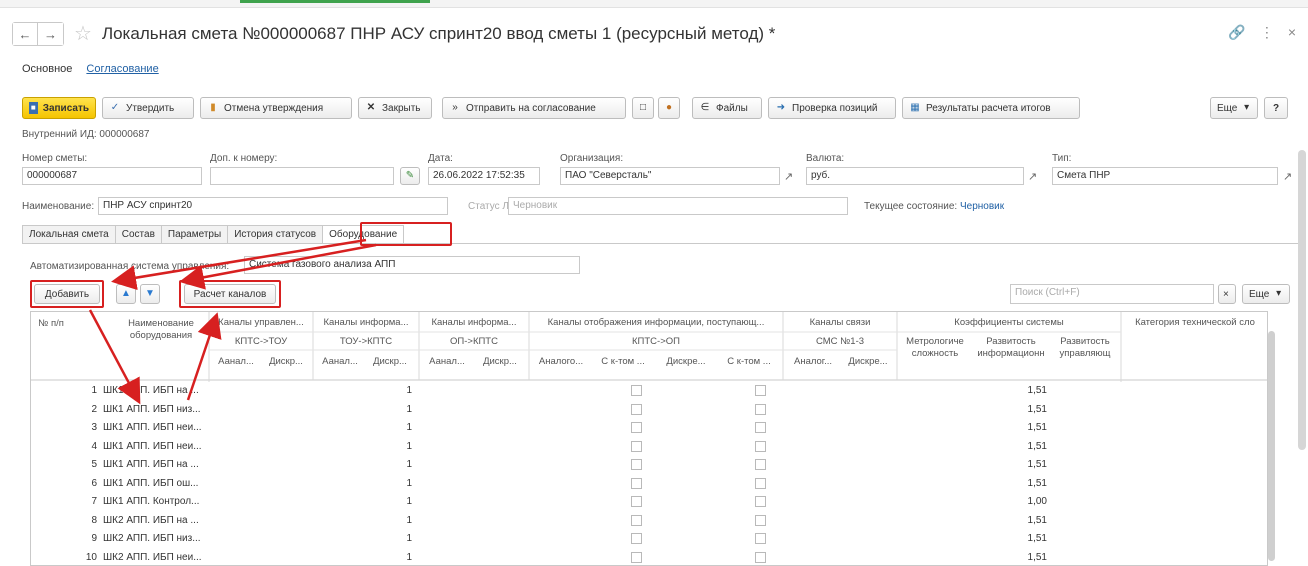 Image resolution: width=1308 pixels, height=566 pixels. Describe the element at coordinates (991, 108) in the screenshot. I see `calc-results-button: ▦ Результаты расчета итогов` at that location.